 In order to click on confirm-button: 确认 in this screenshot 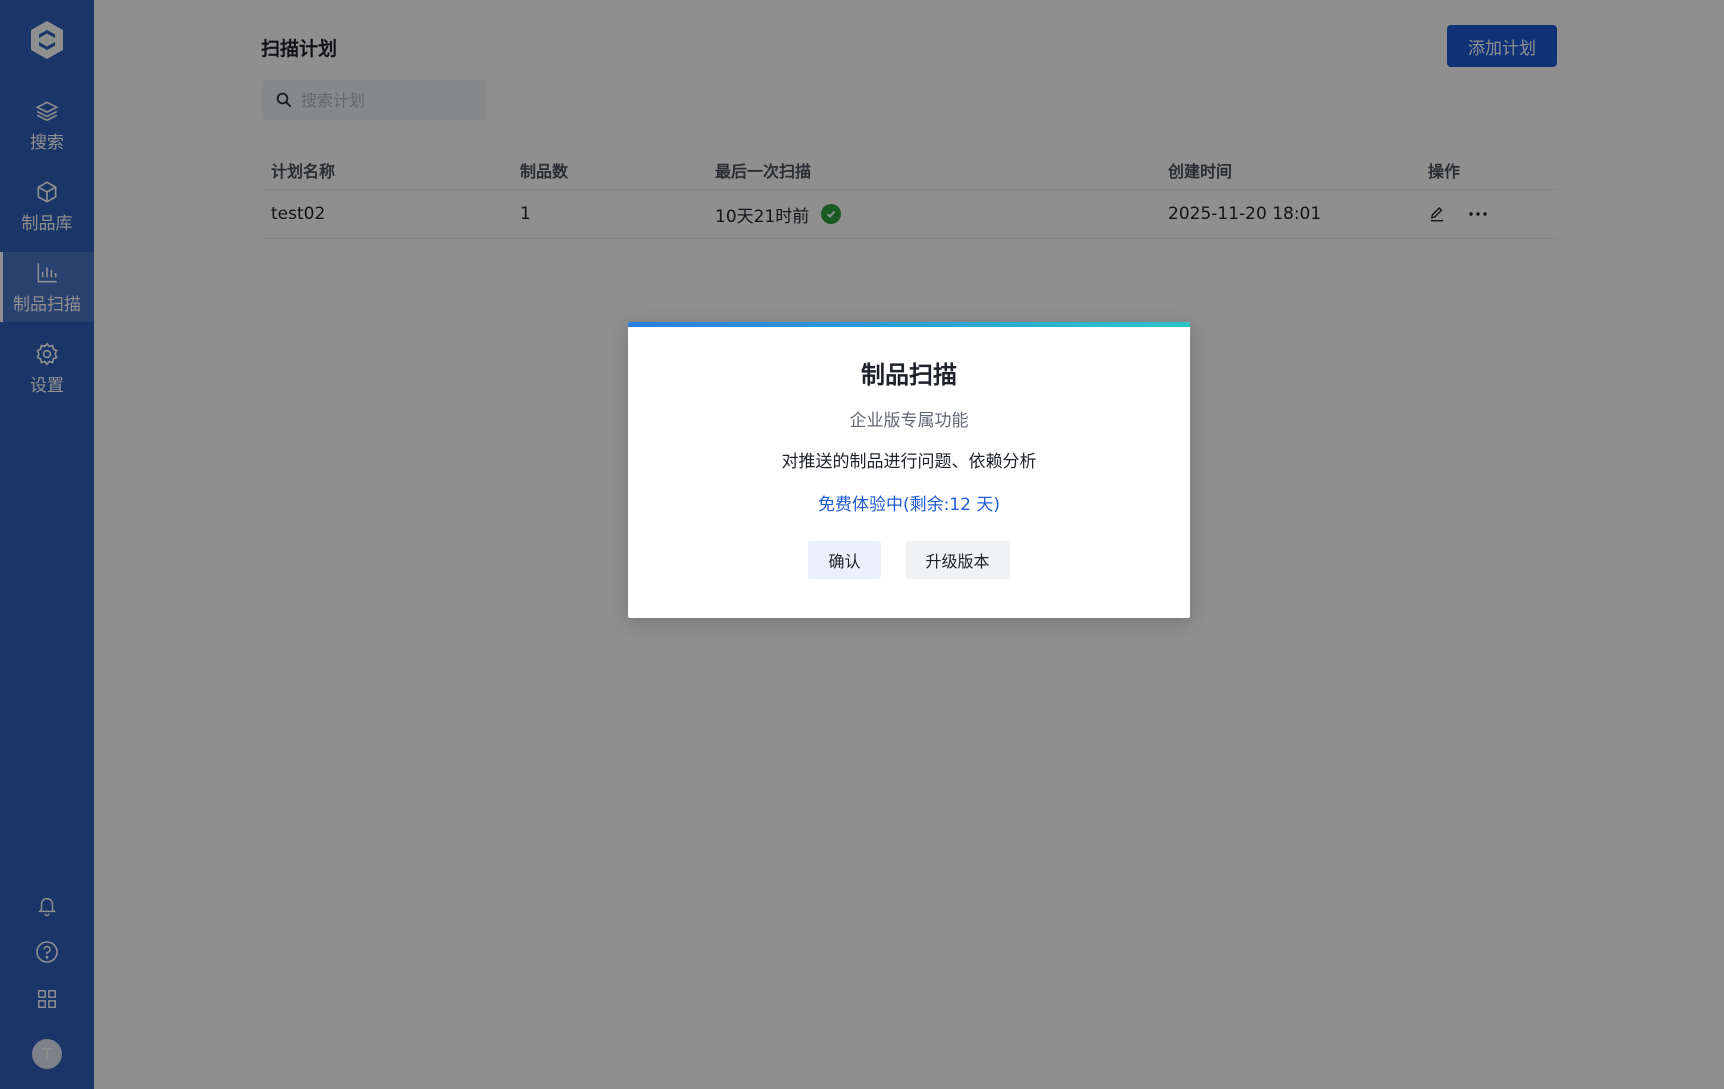, I will do `click(844, 560)`.